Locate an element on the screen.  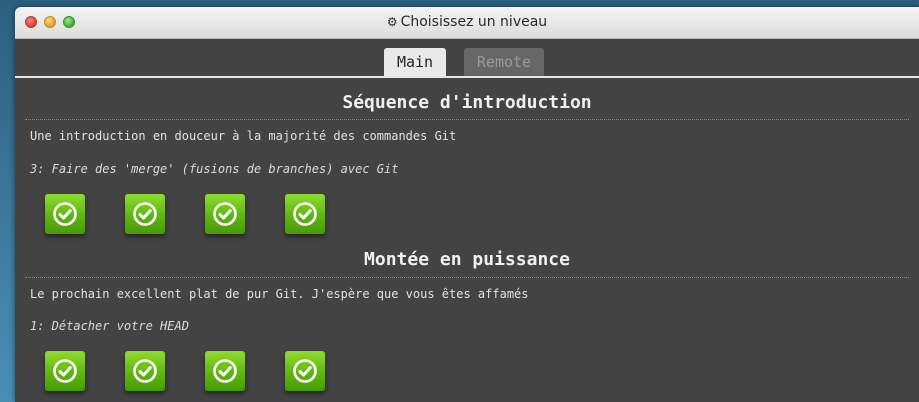
window-title: ⚙ Choisissez un niveau is located at coordinates (467, 22).